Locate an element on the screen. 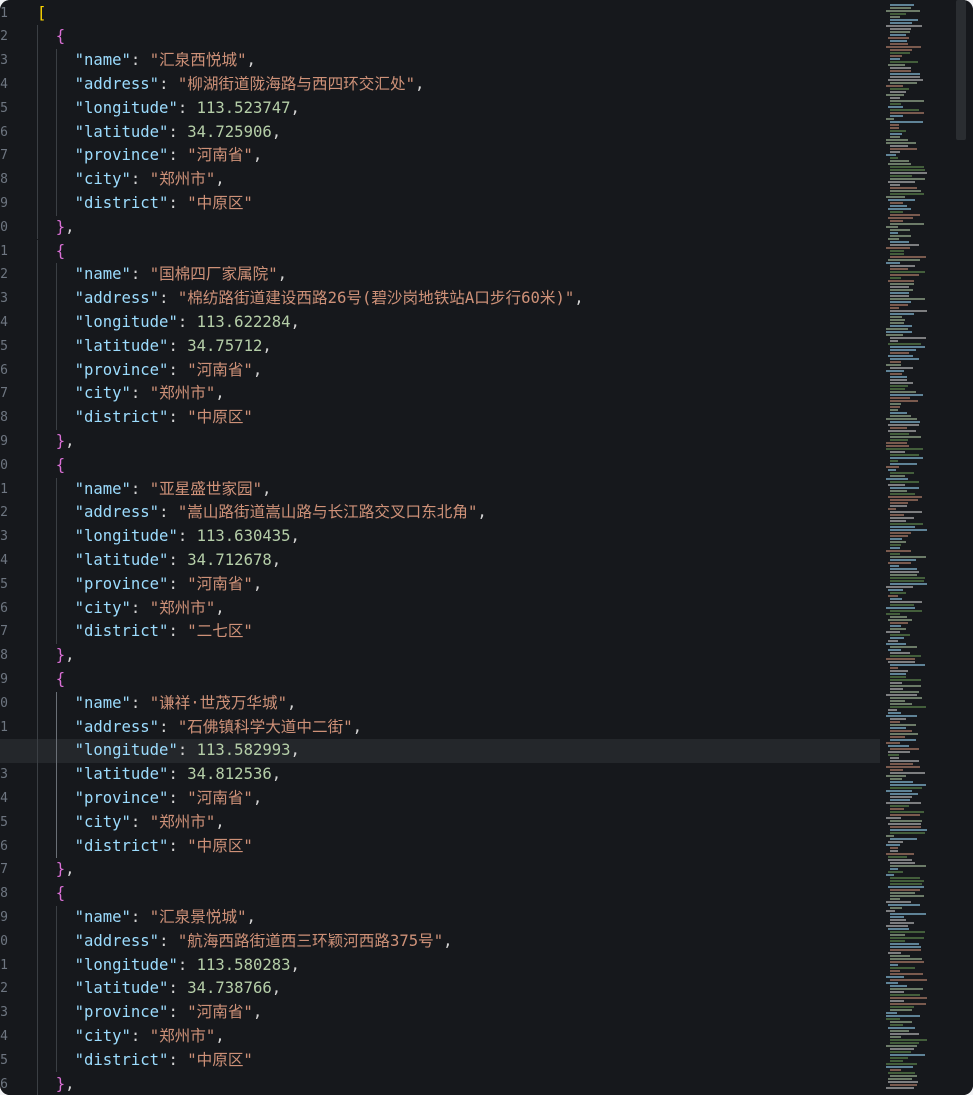 The image size is (973, 1095). code-line: "longitude": 113.523747, is located at coordinates (454, 109).